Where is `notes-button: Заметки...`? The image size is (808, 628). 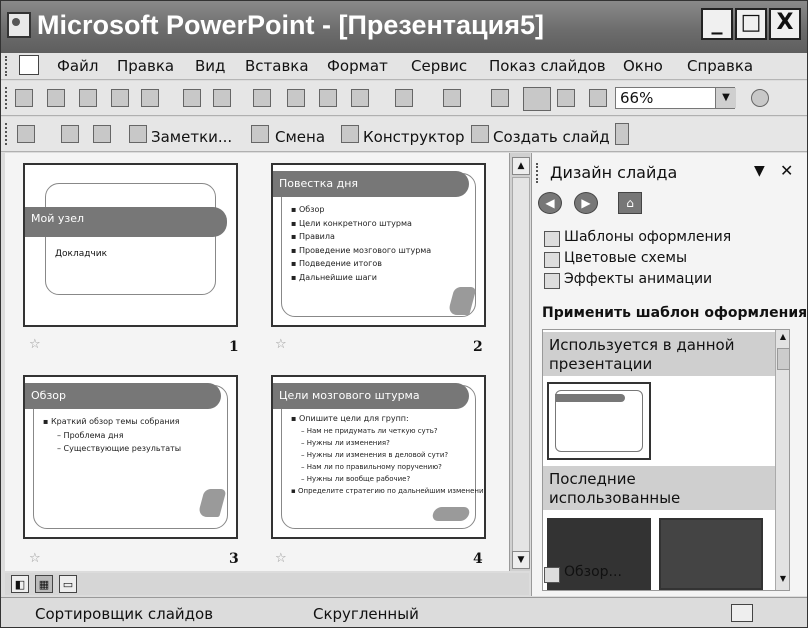
notes-button: Заметки... is located at coordinates (191, 137).